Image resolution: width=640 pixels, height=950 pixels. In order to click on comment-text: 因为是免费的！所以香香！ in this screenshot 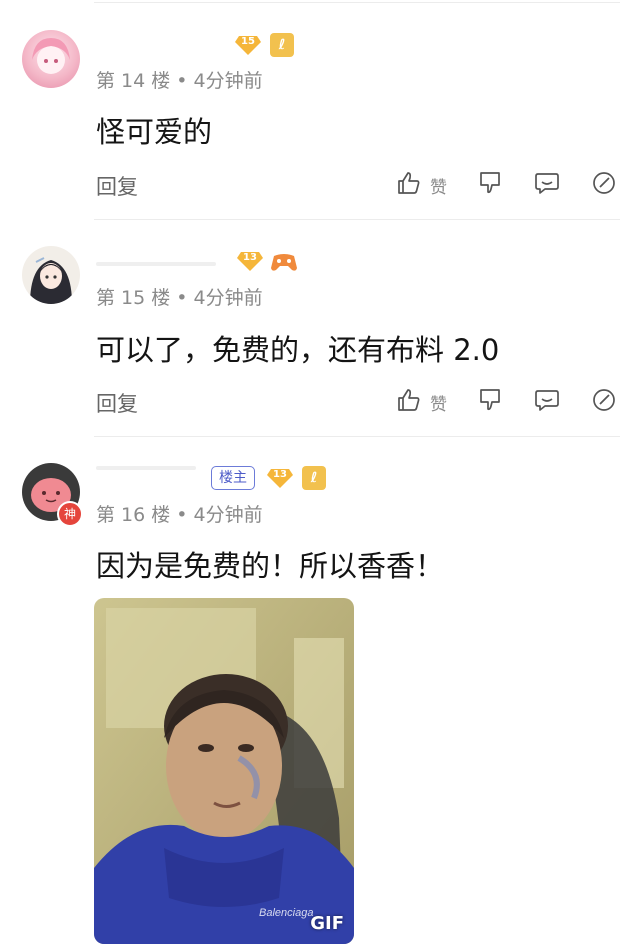, I will do `click(270, 566)`.